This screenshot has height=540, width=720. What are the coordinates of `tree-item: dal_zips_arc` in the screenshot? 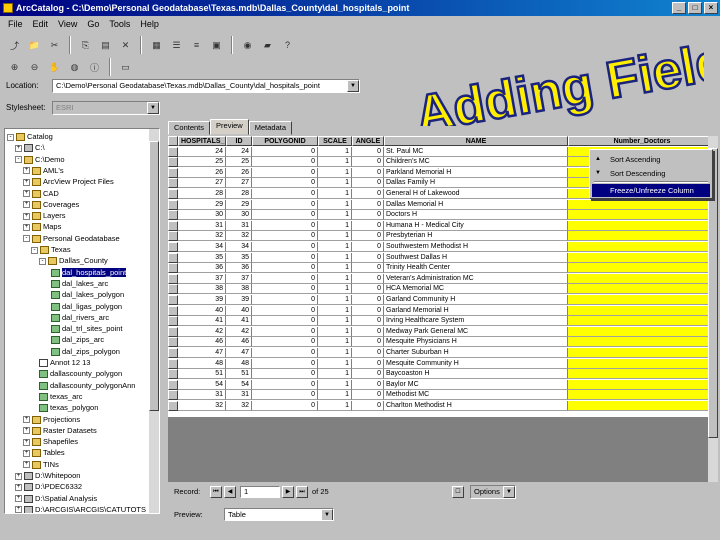 It's located at (77, 340).